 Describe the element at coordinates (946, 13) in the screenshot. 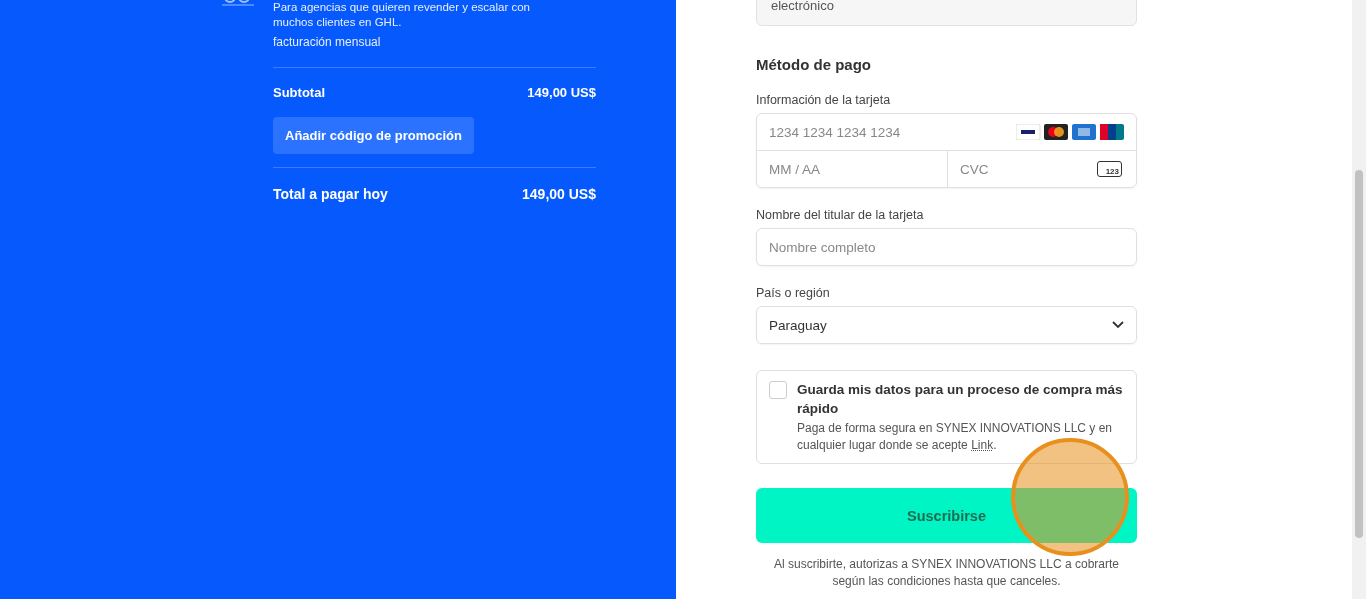

I see `email-field: electrónico` at that location.